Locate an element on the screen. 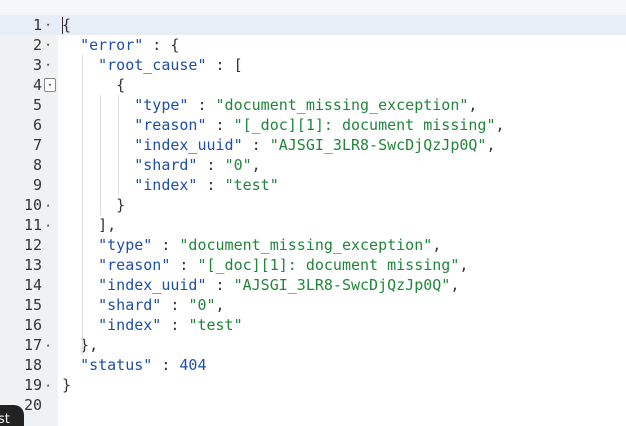  code-text: "status" : 404 is located at coordinates (134, 365).